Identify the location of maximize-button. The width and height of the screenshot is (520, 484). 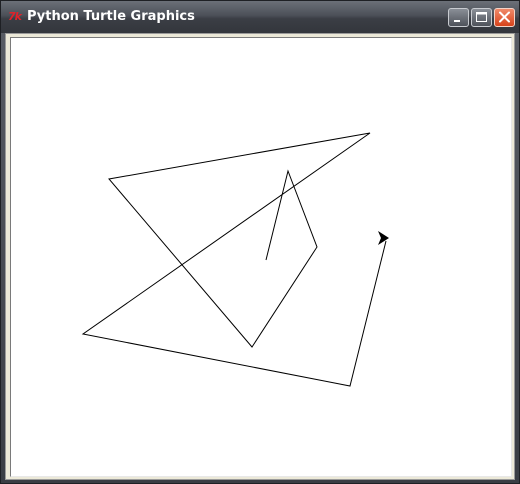
(481, 17).